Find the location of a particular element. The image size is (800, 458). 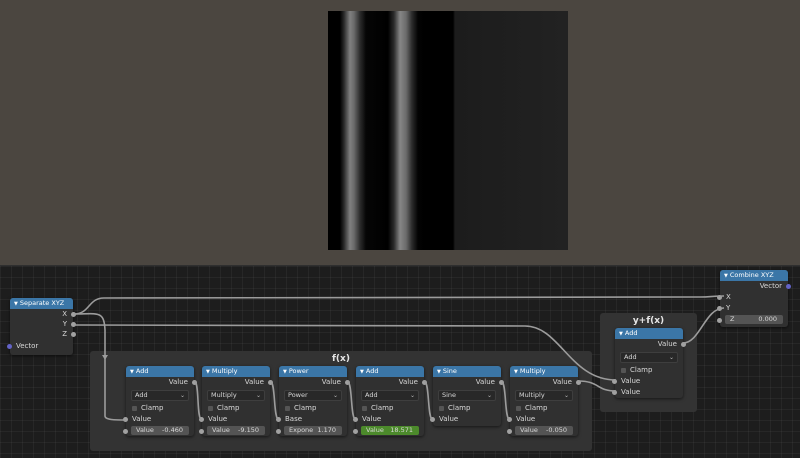

frame-fx-title: f(x) is located at coordinates (341, 359).